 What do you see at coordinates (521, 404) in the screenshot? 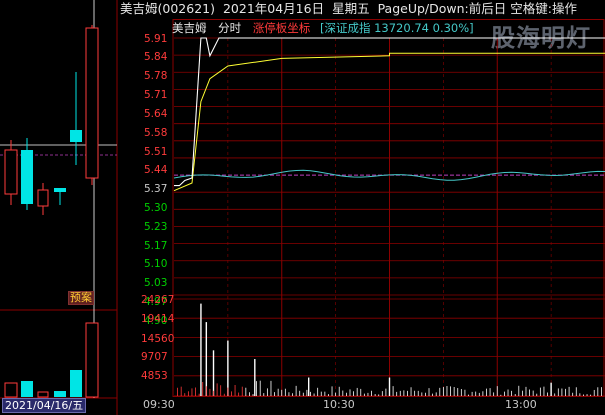
I see `time-tick: 13:00` at bounding box center [521, 404].